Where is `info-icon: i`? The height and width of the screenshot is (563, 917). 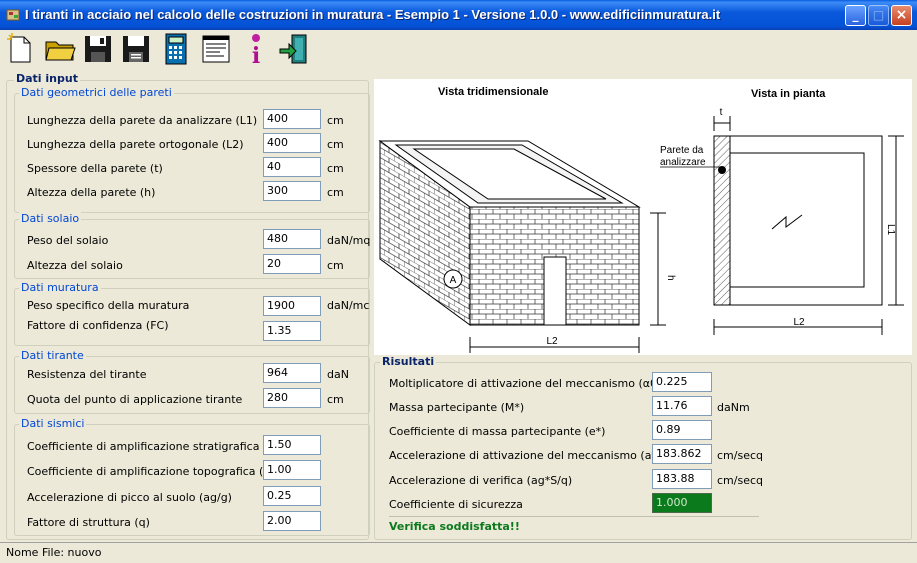 info-icon: i is located at coordinates (256, 51).